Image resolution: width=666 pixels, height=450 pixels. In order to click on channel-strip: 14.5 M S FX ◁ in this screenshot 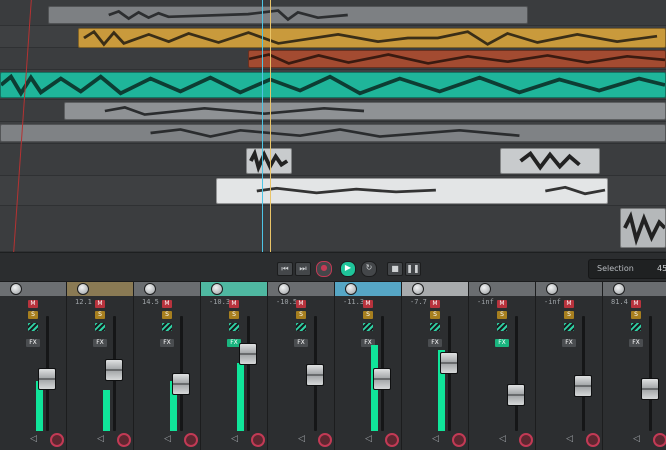, I will do `click(167, 373)`.